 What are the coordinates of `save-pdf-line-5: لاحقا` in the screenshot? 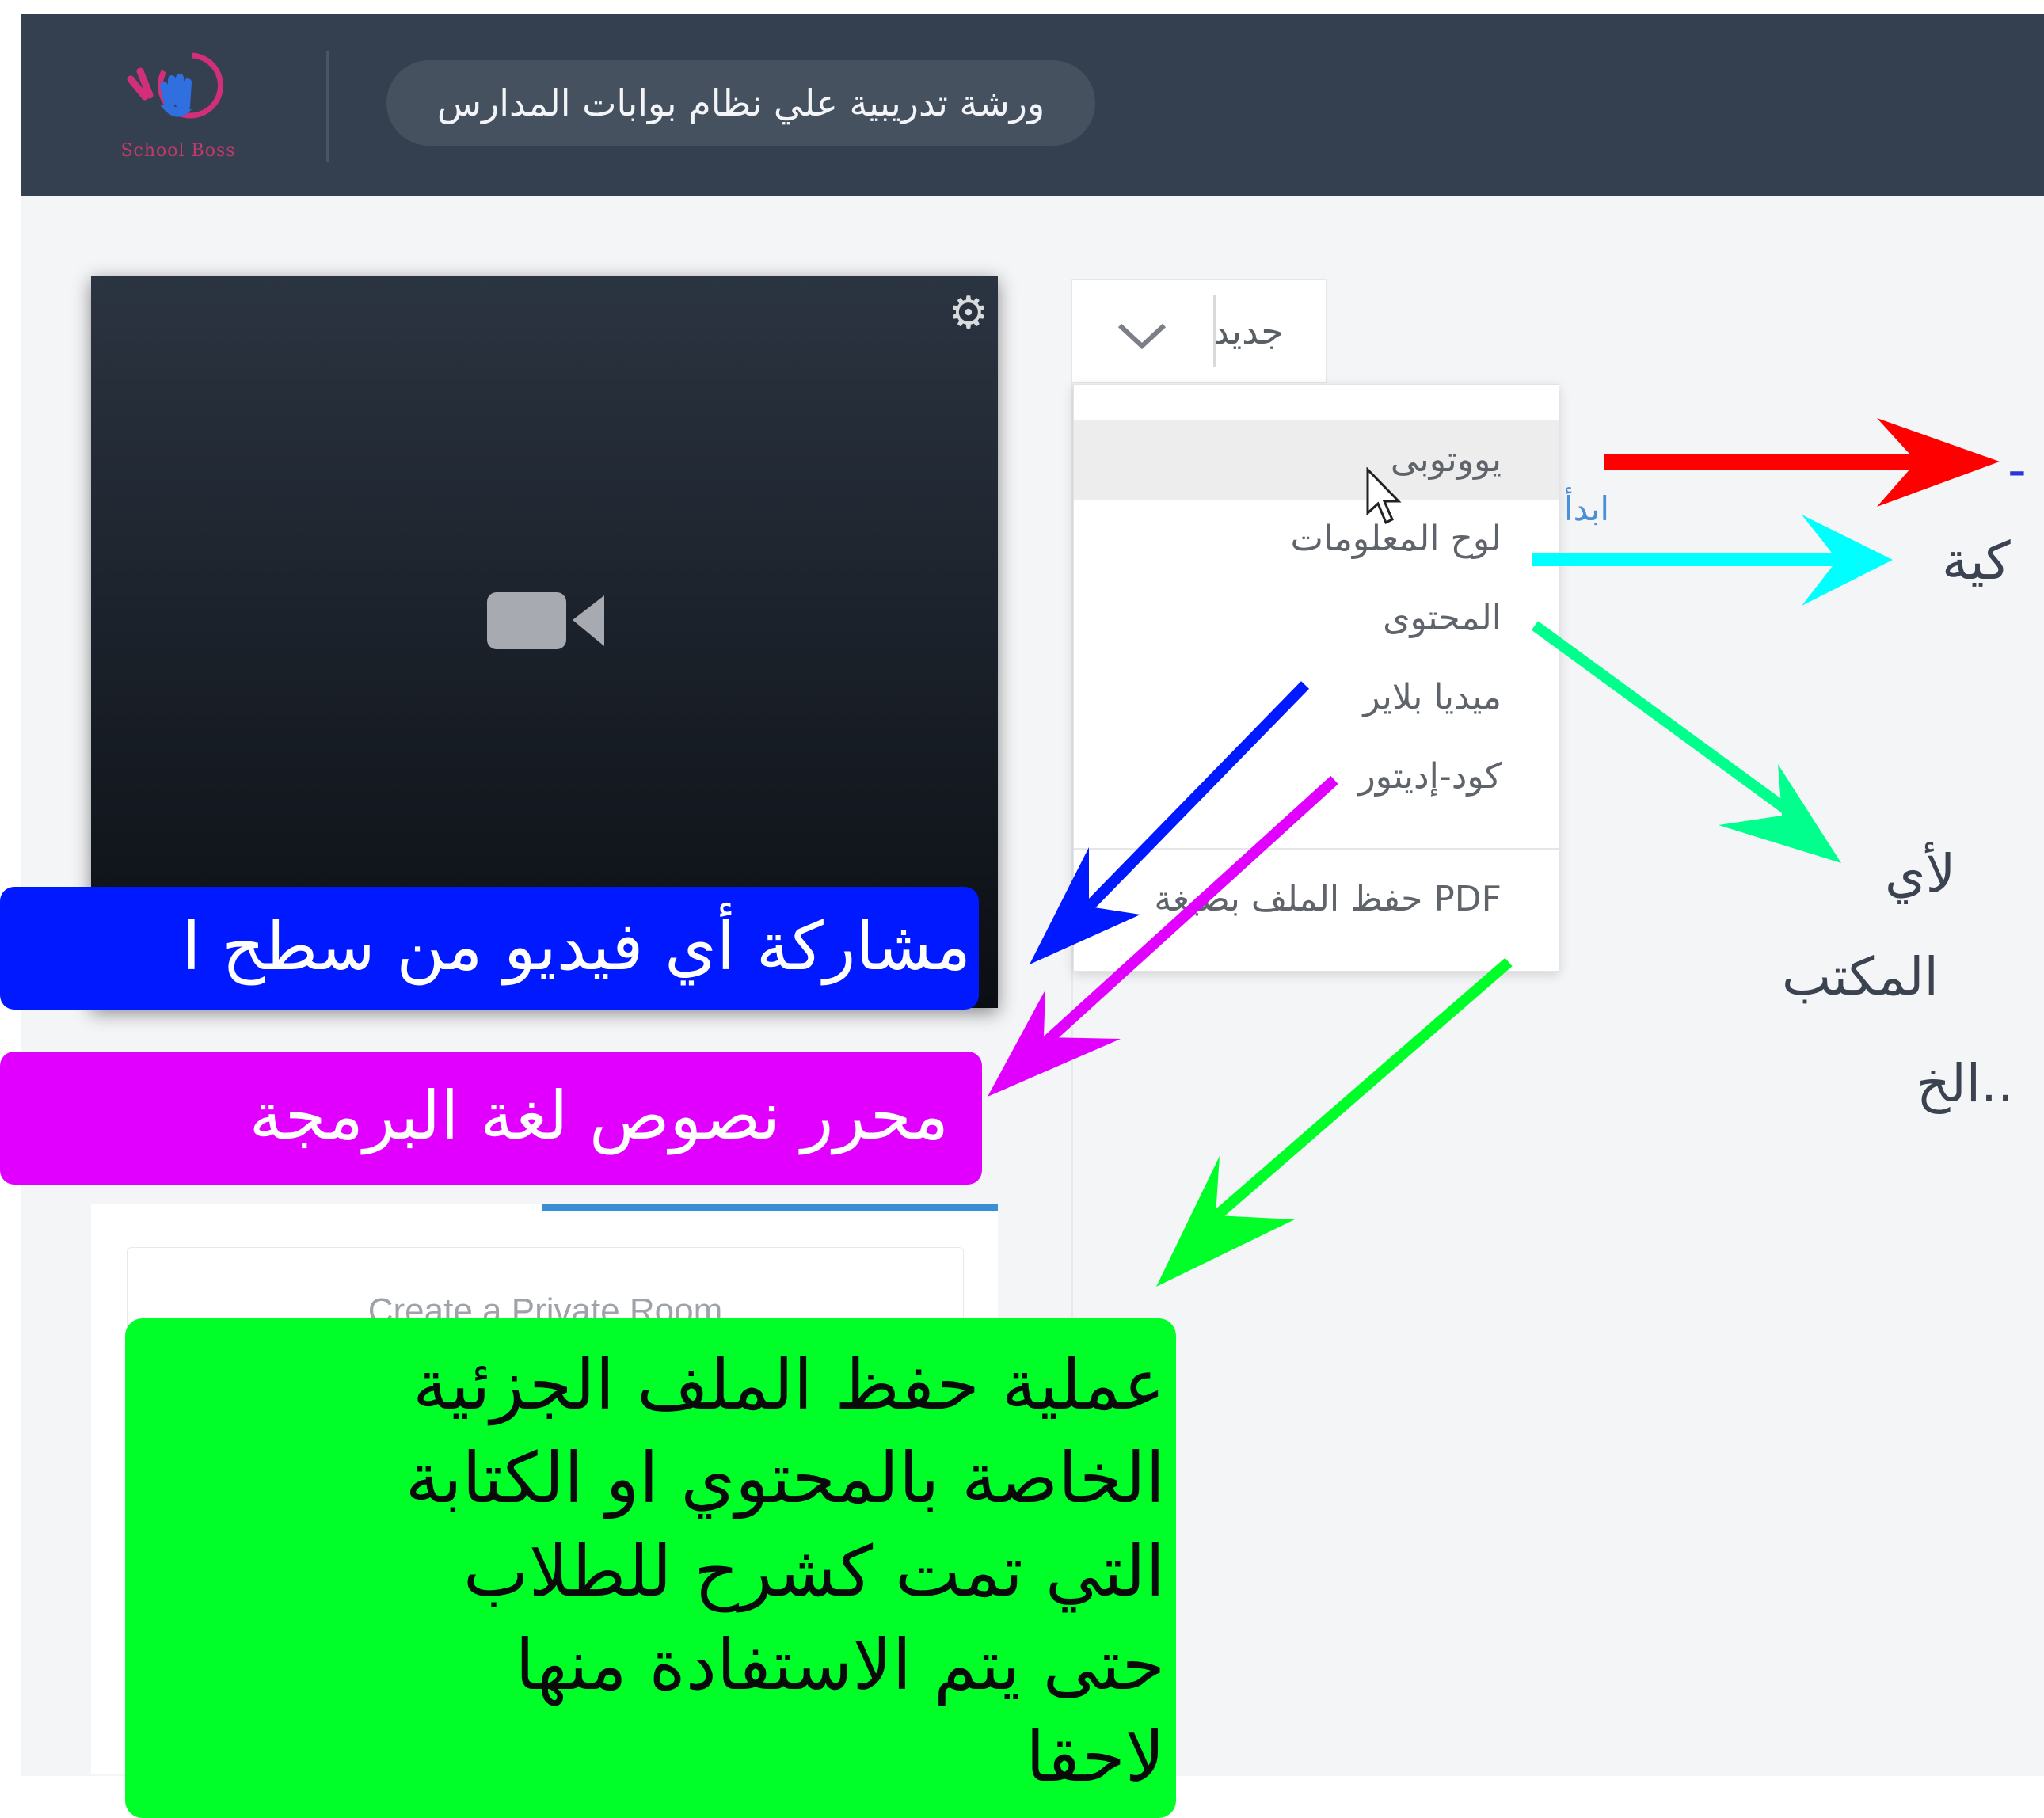 It's located at (1095, 1757).